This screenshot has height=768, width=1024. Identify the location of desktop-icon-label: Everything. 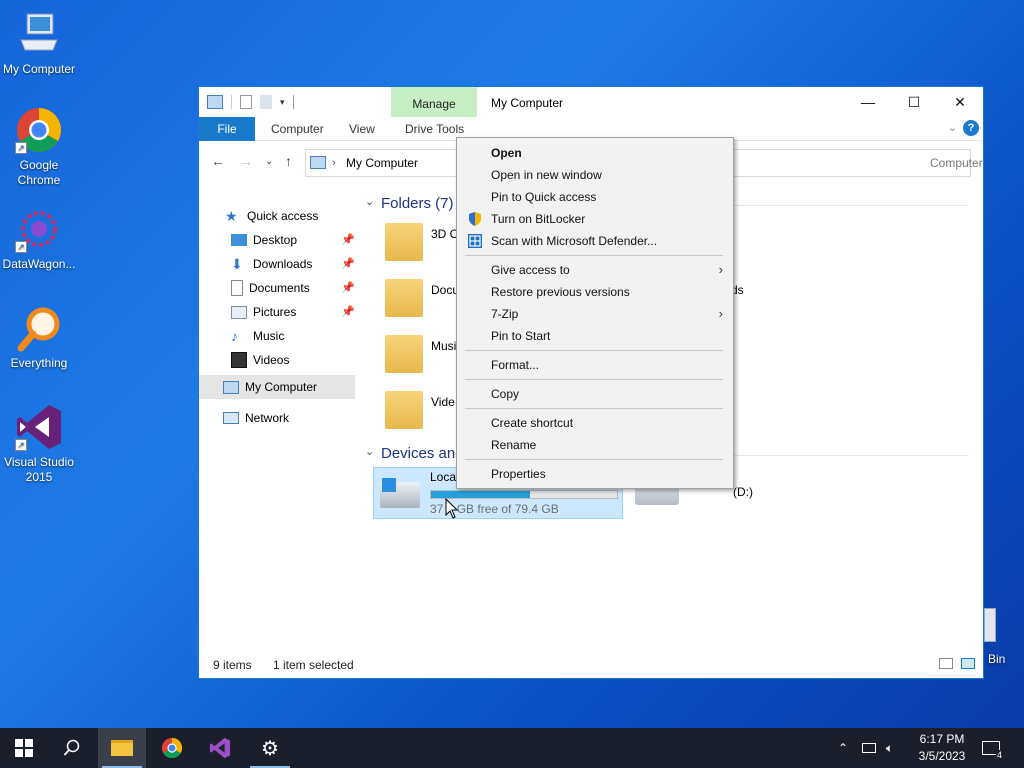
(39, 363).